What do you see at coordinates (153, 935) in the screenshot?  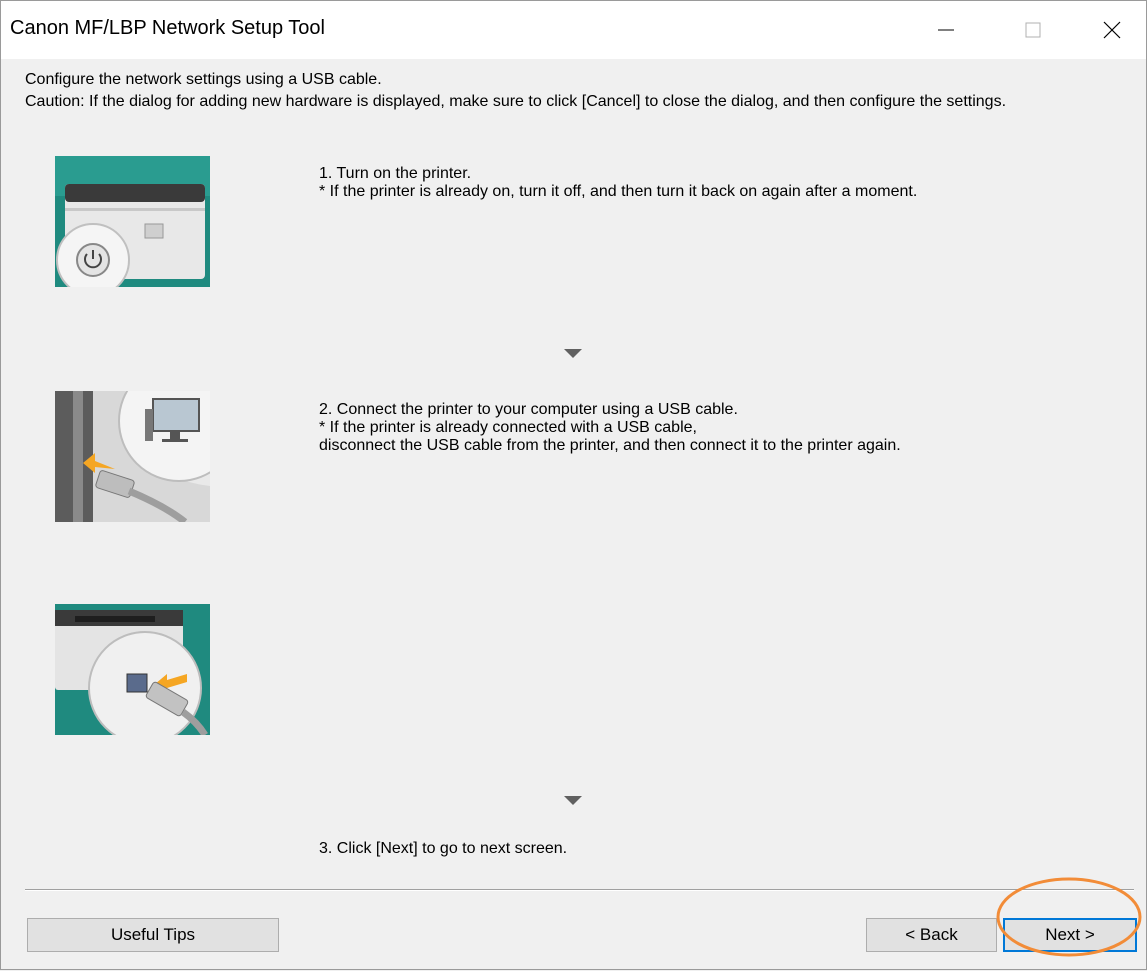 I see `useful-tips-button: Useful Tips` at bounding box center [153, 935].